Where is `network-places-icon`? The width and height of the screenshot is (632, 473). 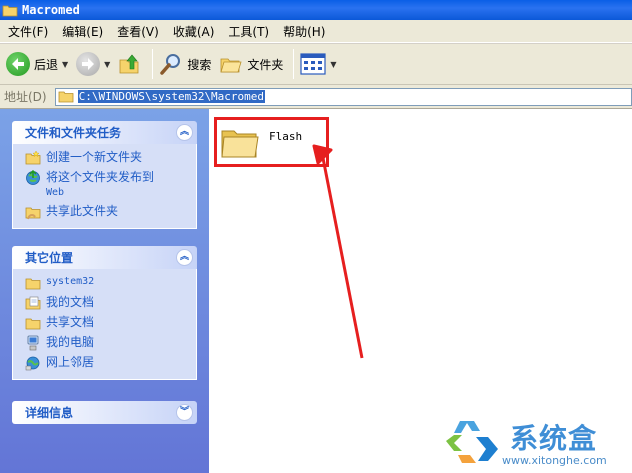
network-places-icon is located at coordinates (32, 363).